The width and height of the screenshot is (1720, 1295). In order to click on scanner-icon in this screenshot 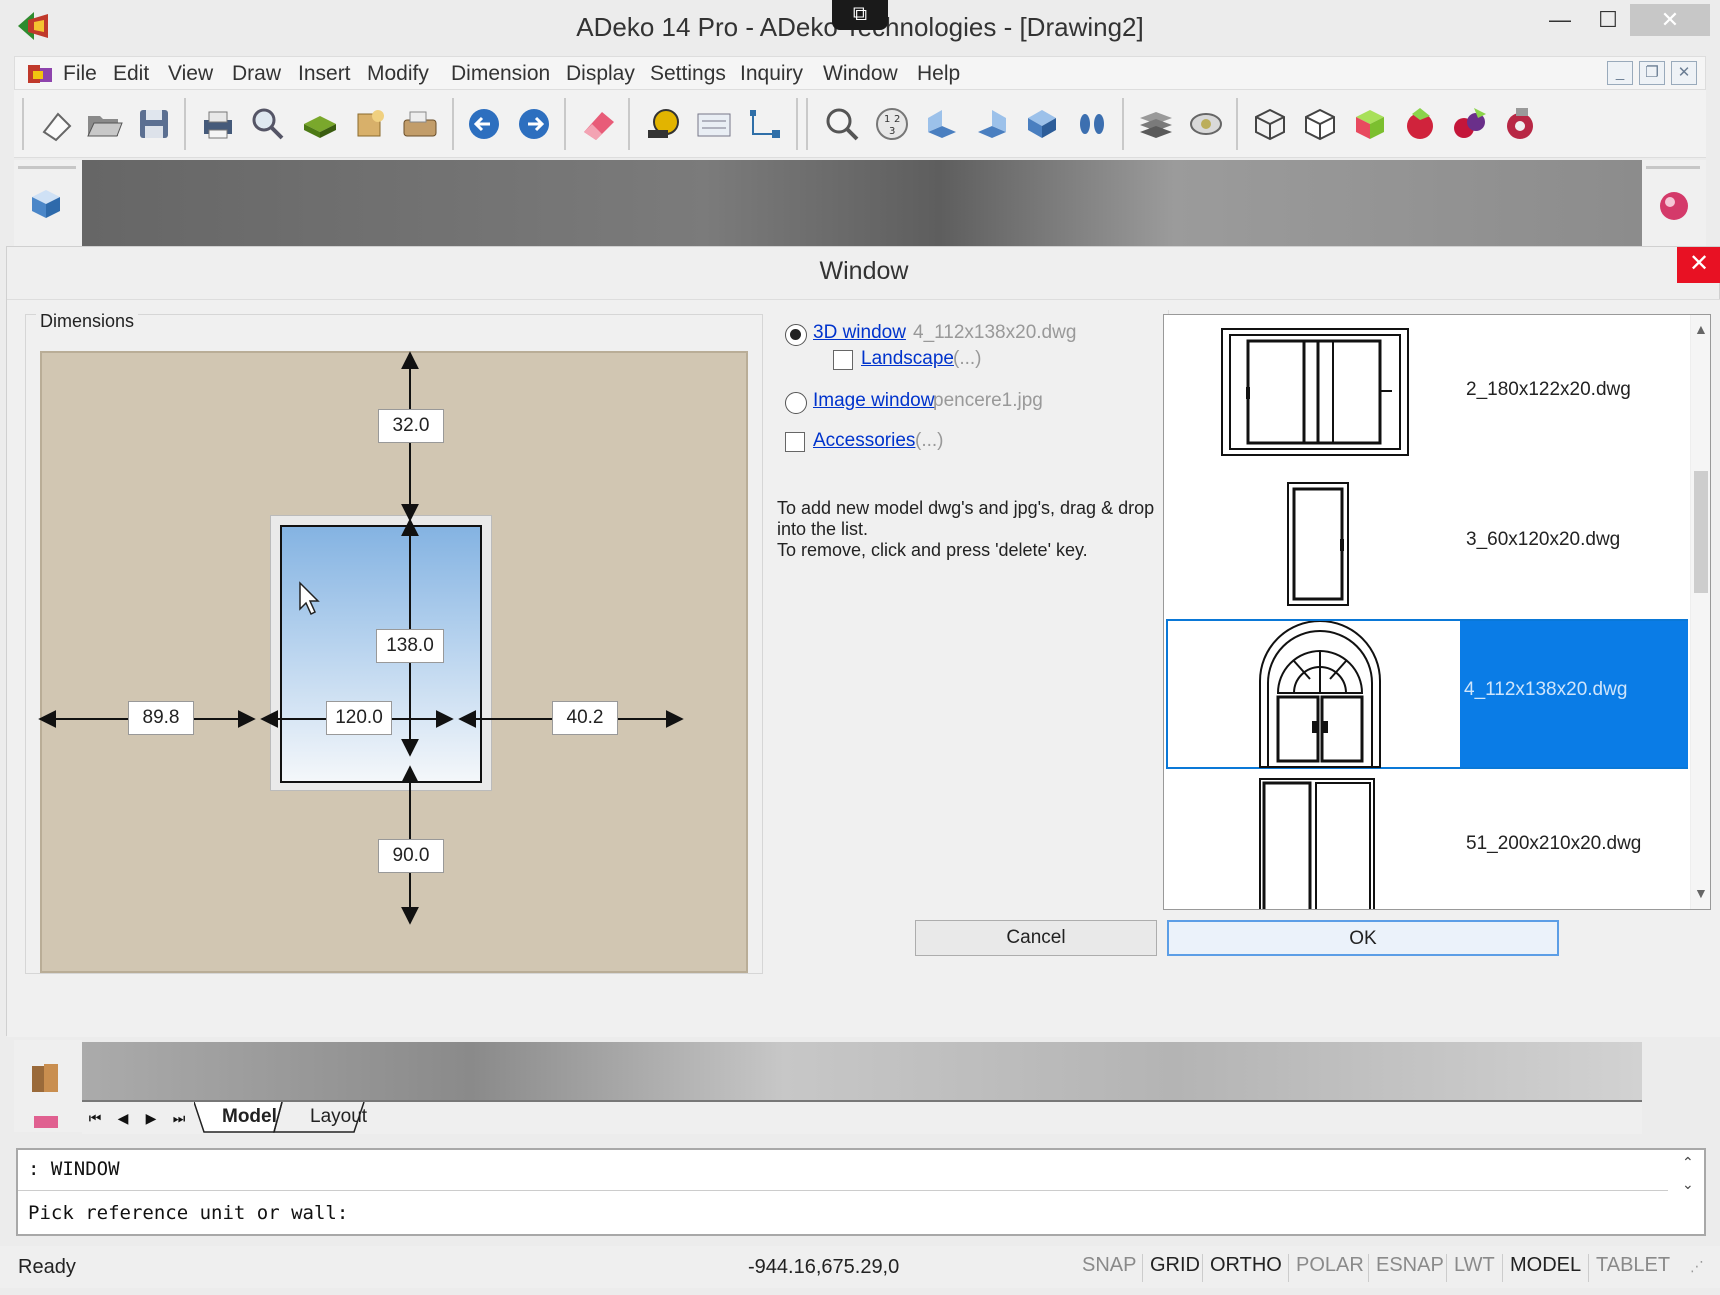, I will do `click(420, 124)`.